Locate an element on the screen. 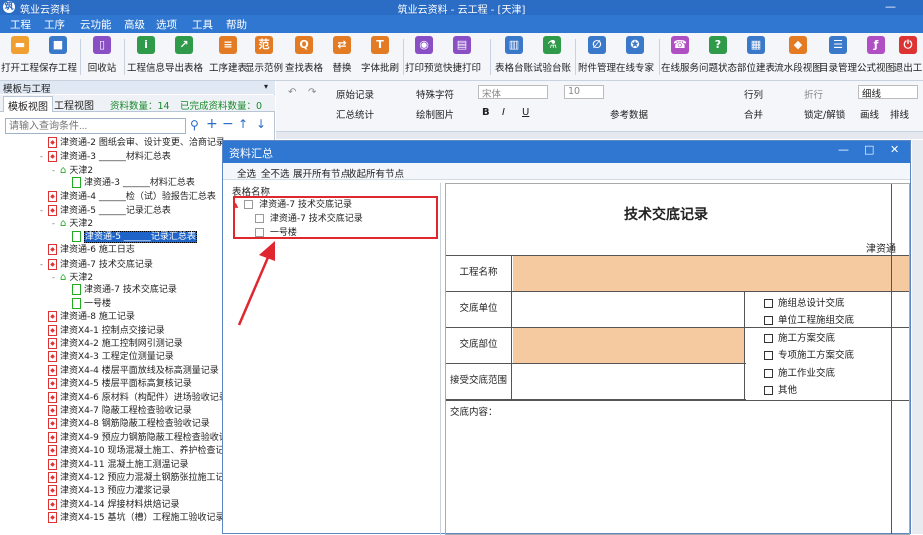  export-table-button: ↗ 导出表格 is located at coordinates (184, 55).